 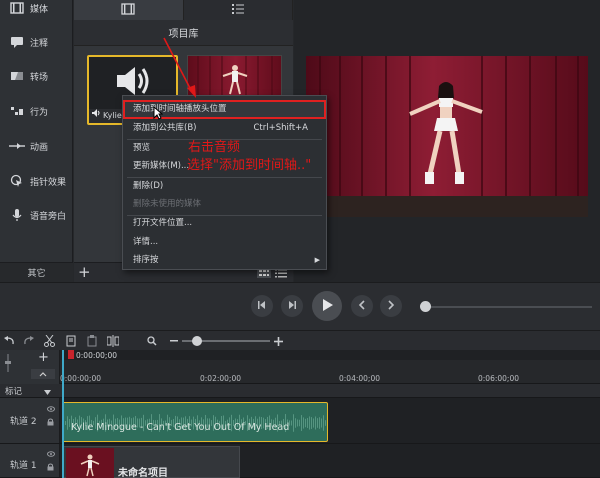 What do you see at coordinates (498, 378) in the screenshot?
I see `ruler-tick-label: 0:06:00;00` at bounding box center [498, 378].